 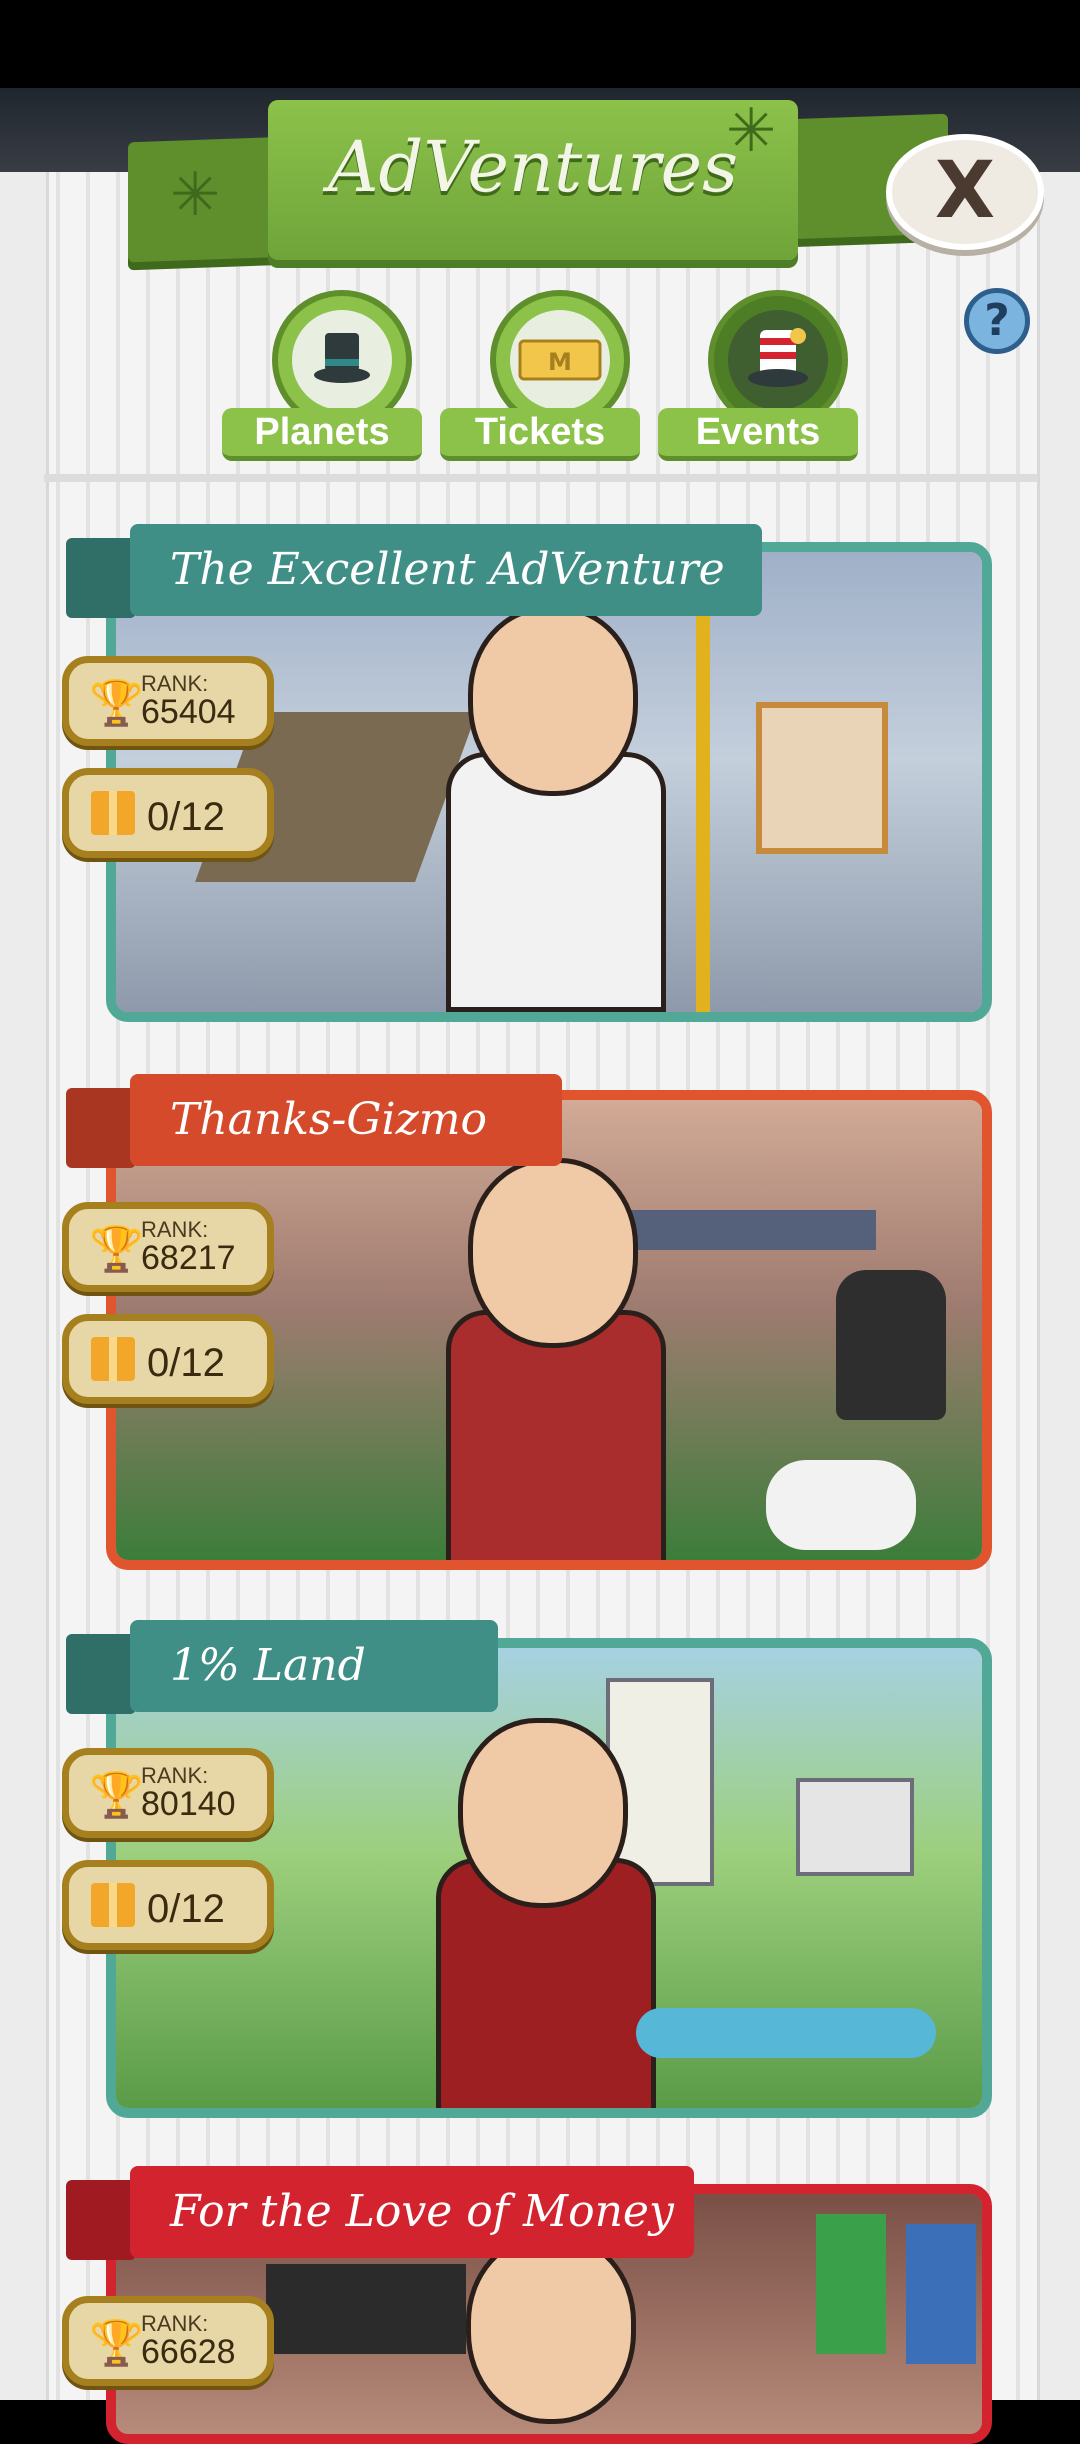 I want to click on ticket-icon: M, so click(x=560, y=360).